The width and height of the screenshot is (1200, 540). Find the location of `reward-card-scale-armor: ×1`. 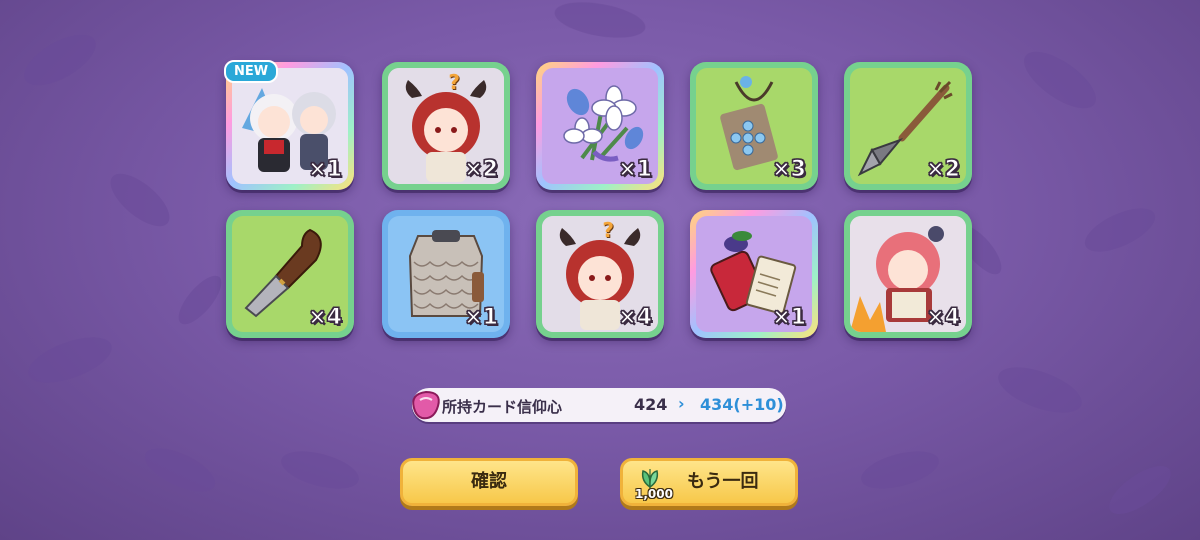

reward-card-scale-armor: ×1 is located at coordinates (446, 274).